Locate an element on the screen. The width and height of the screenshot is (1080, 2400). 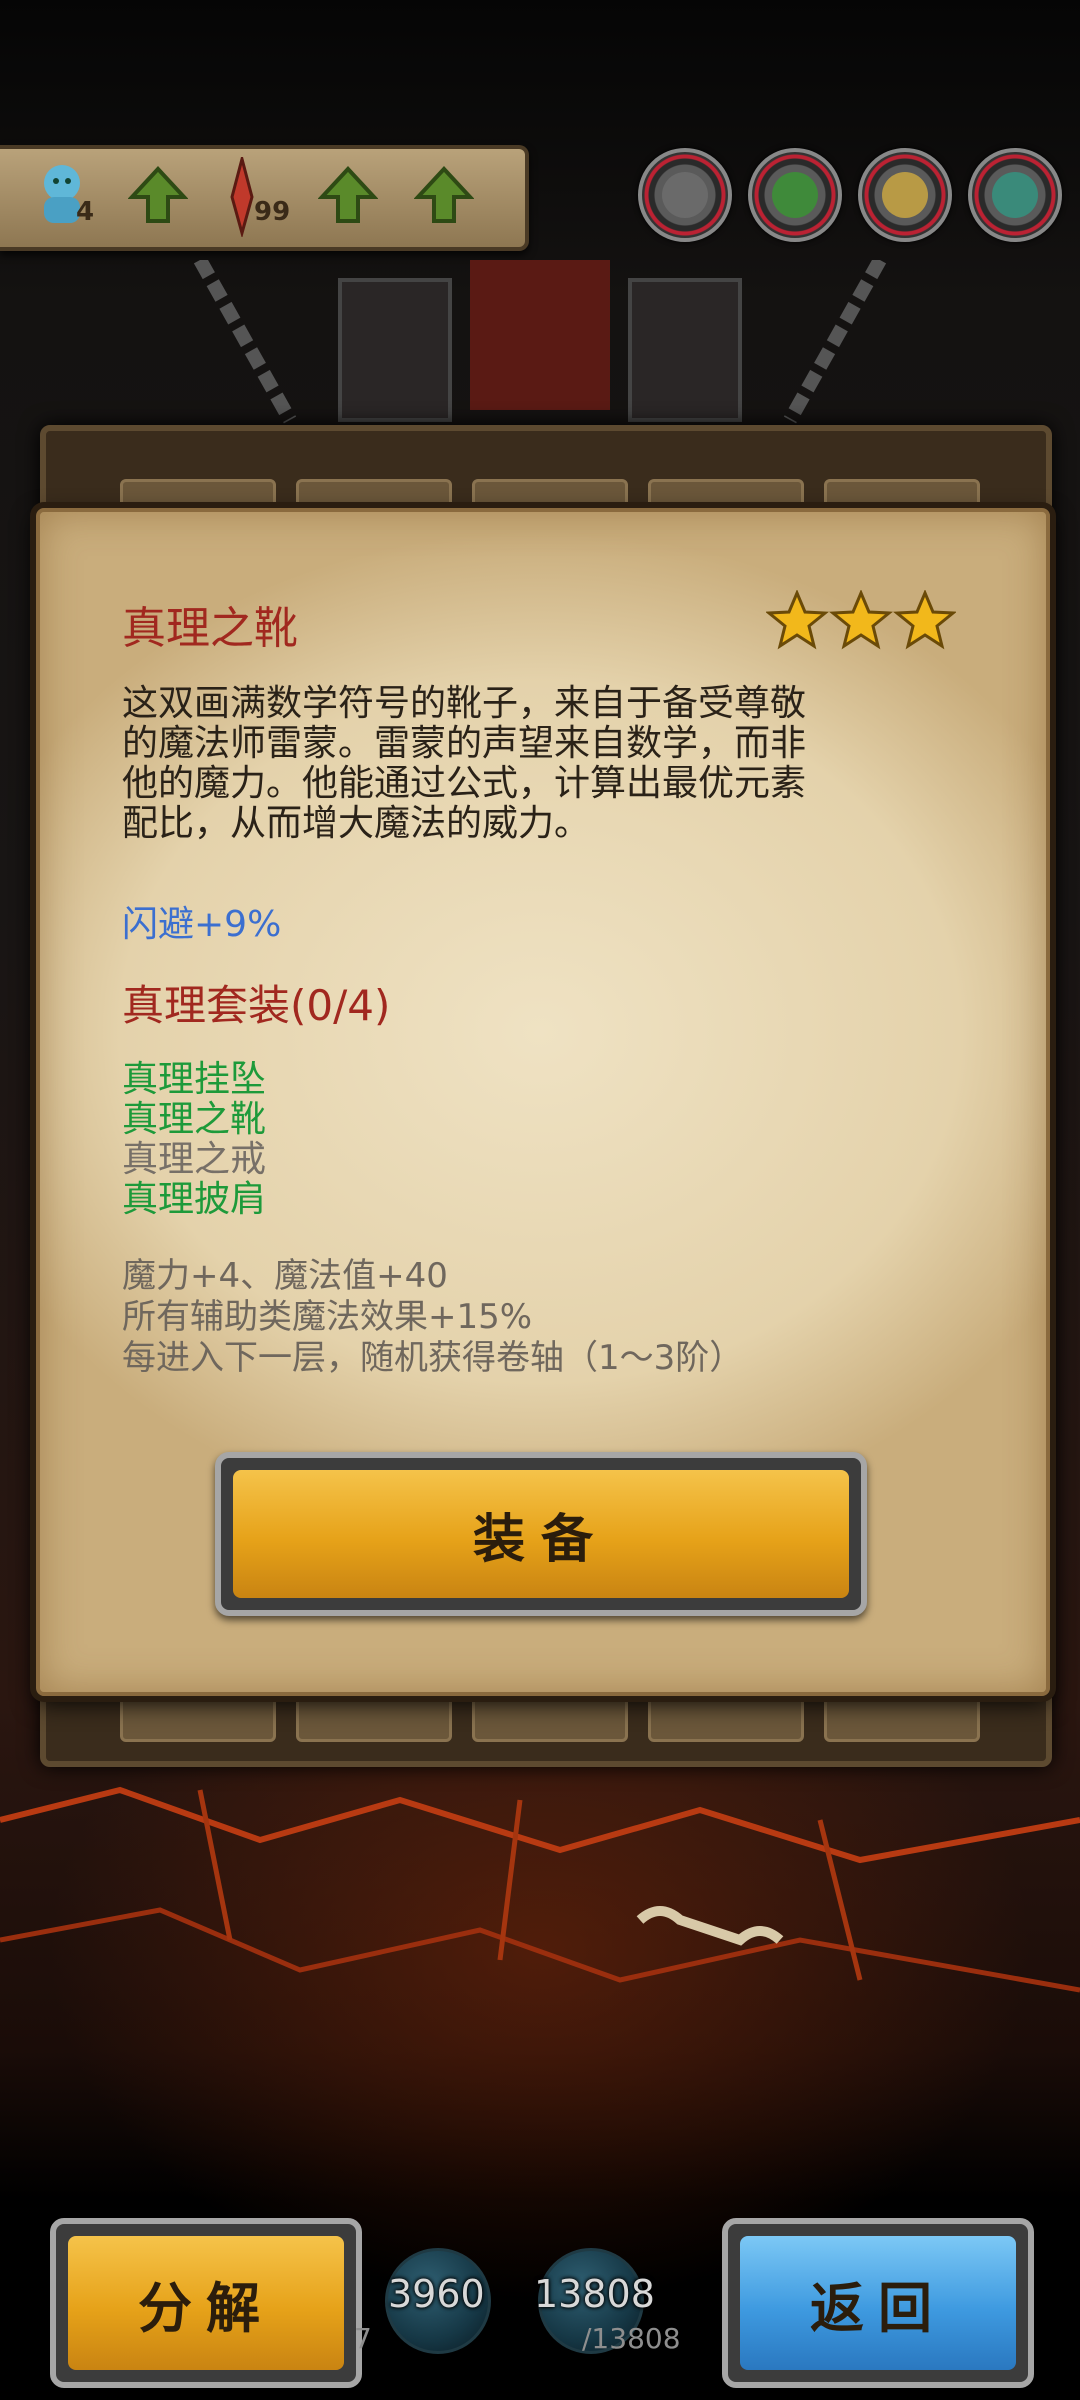
set-item-missing: 真理之戒 is located at coordinates (194, 1159).